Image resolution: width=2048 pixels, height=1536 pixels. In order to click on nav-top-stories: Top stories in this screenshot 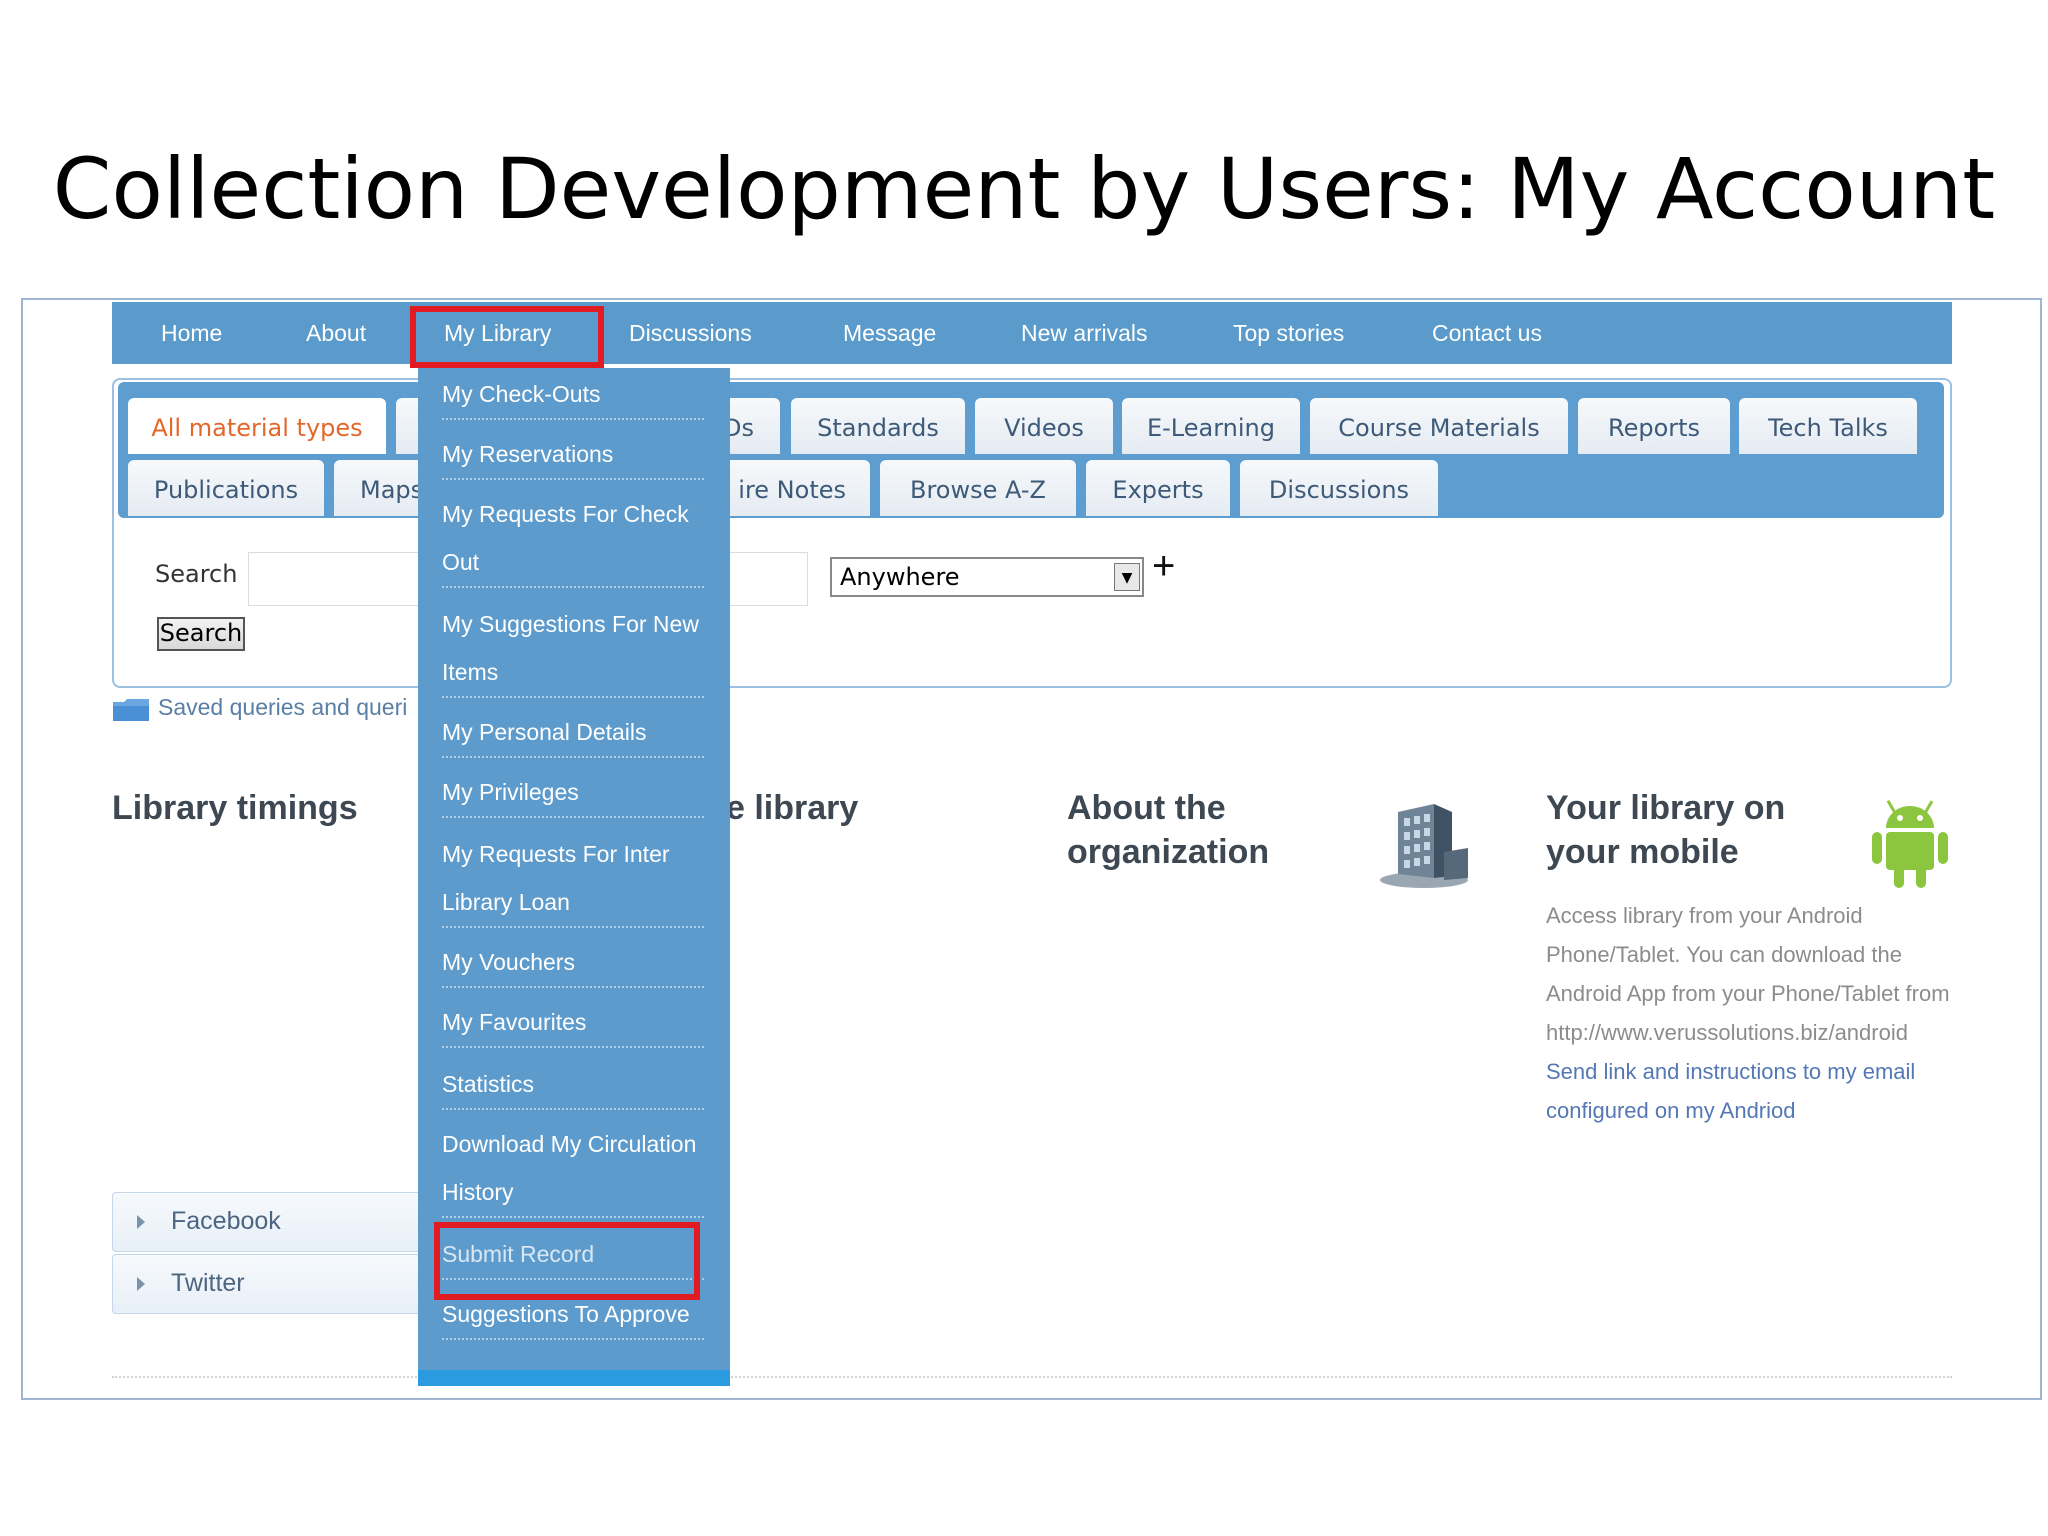, I will do `click(1288, 333)`.